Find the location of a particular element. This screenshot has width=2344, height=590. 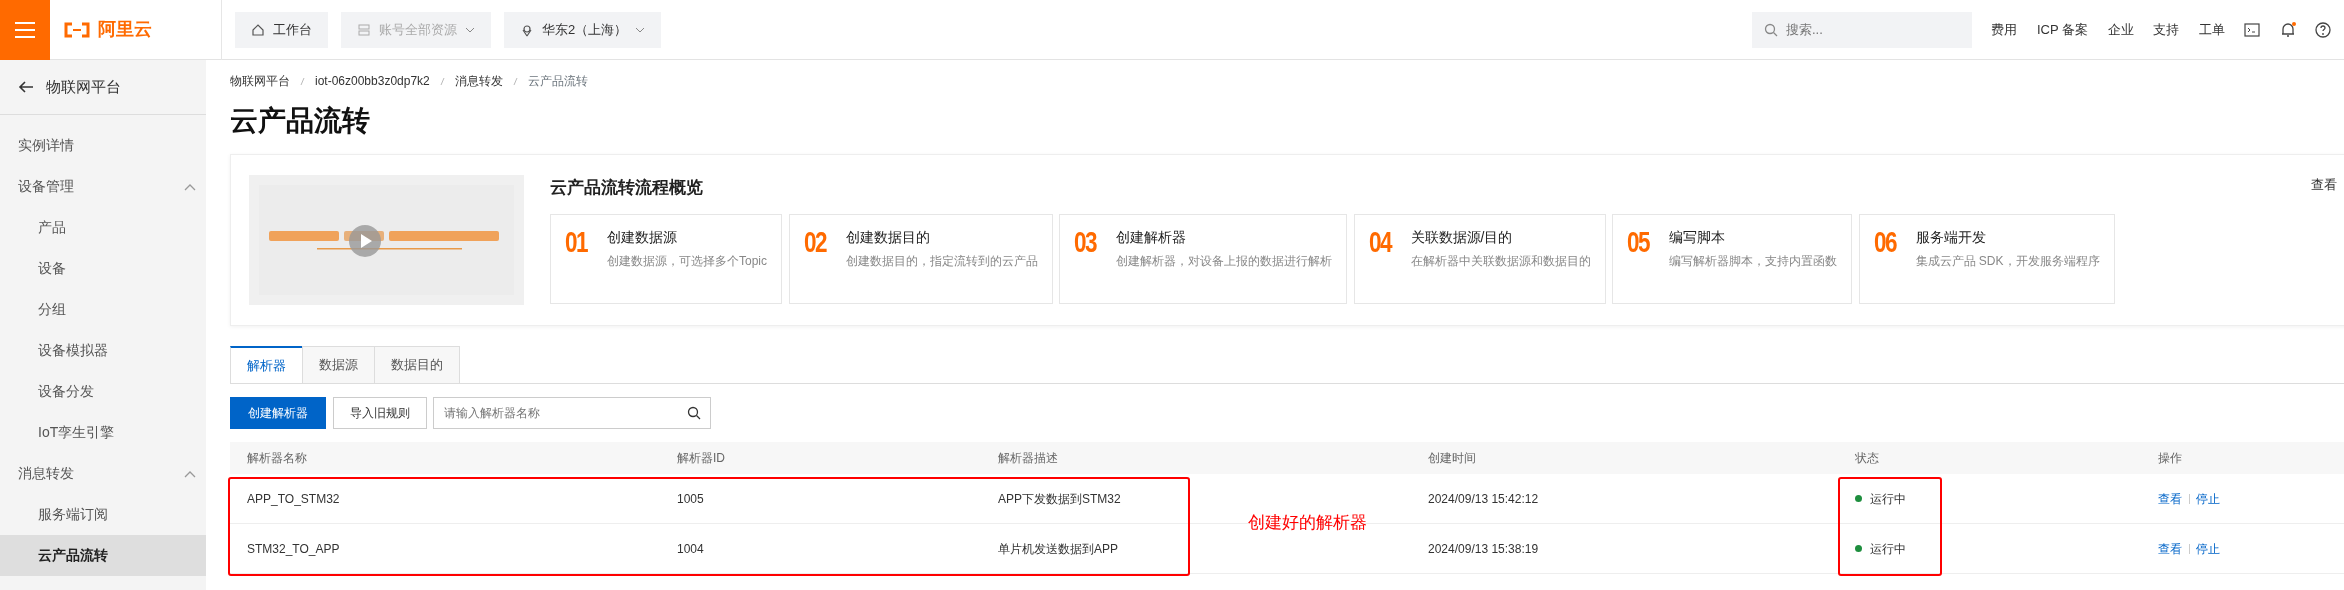

overview-title: 云产品流转流程概览 is located at coordinates (626, 188).